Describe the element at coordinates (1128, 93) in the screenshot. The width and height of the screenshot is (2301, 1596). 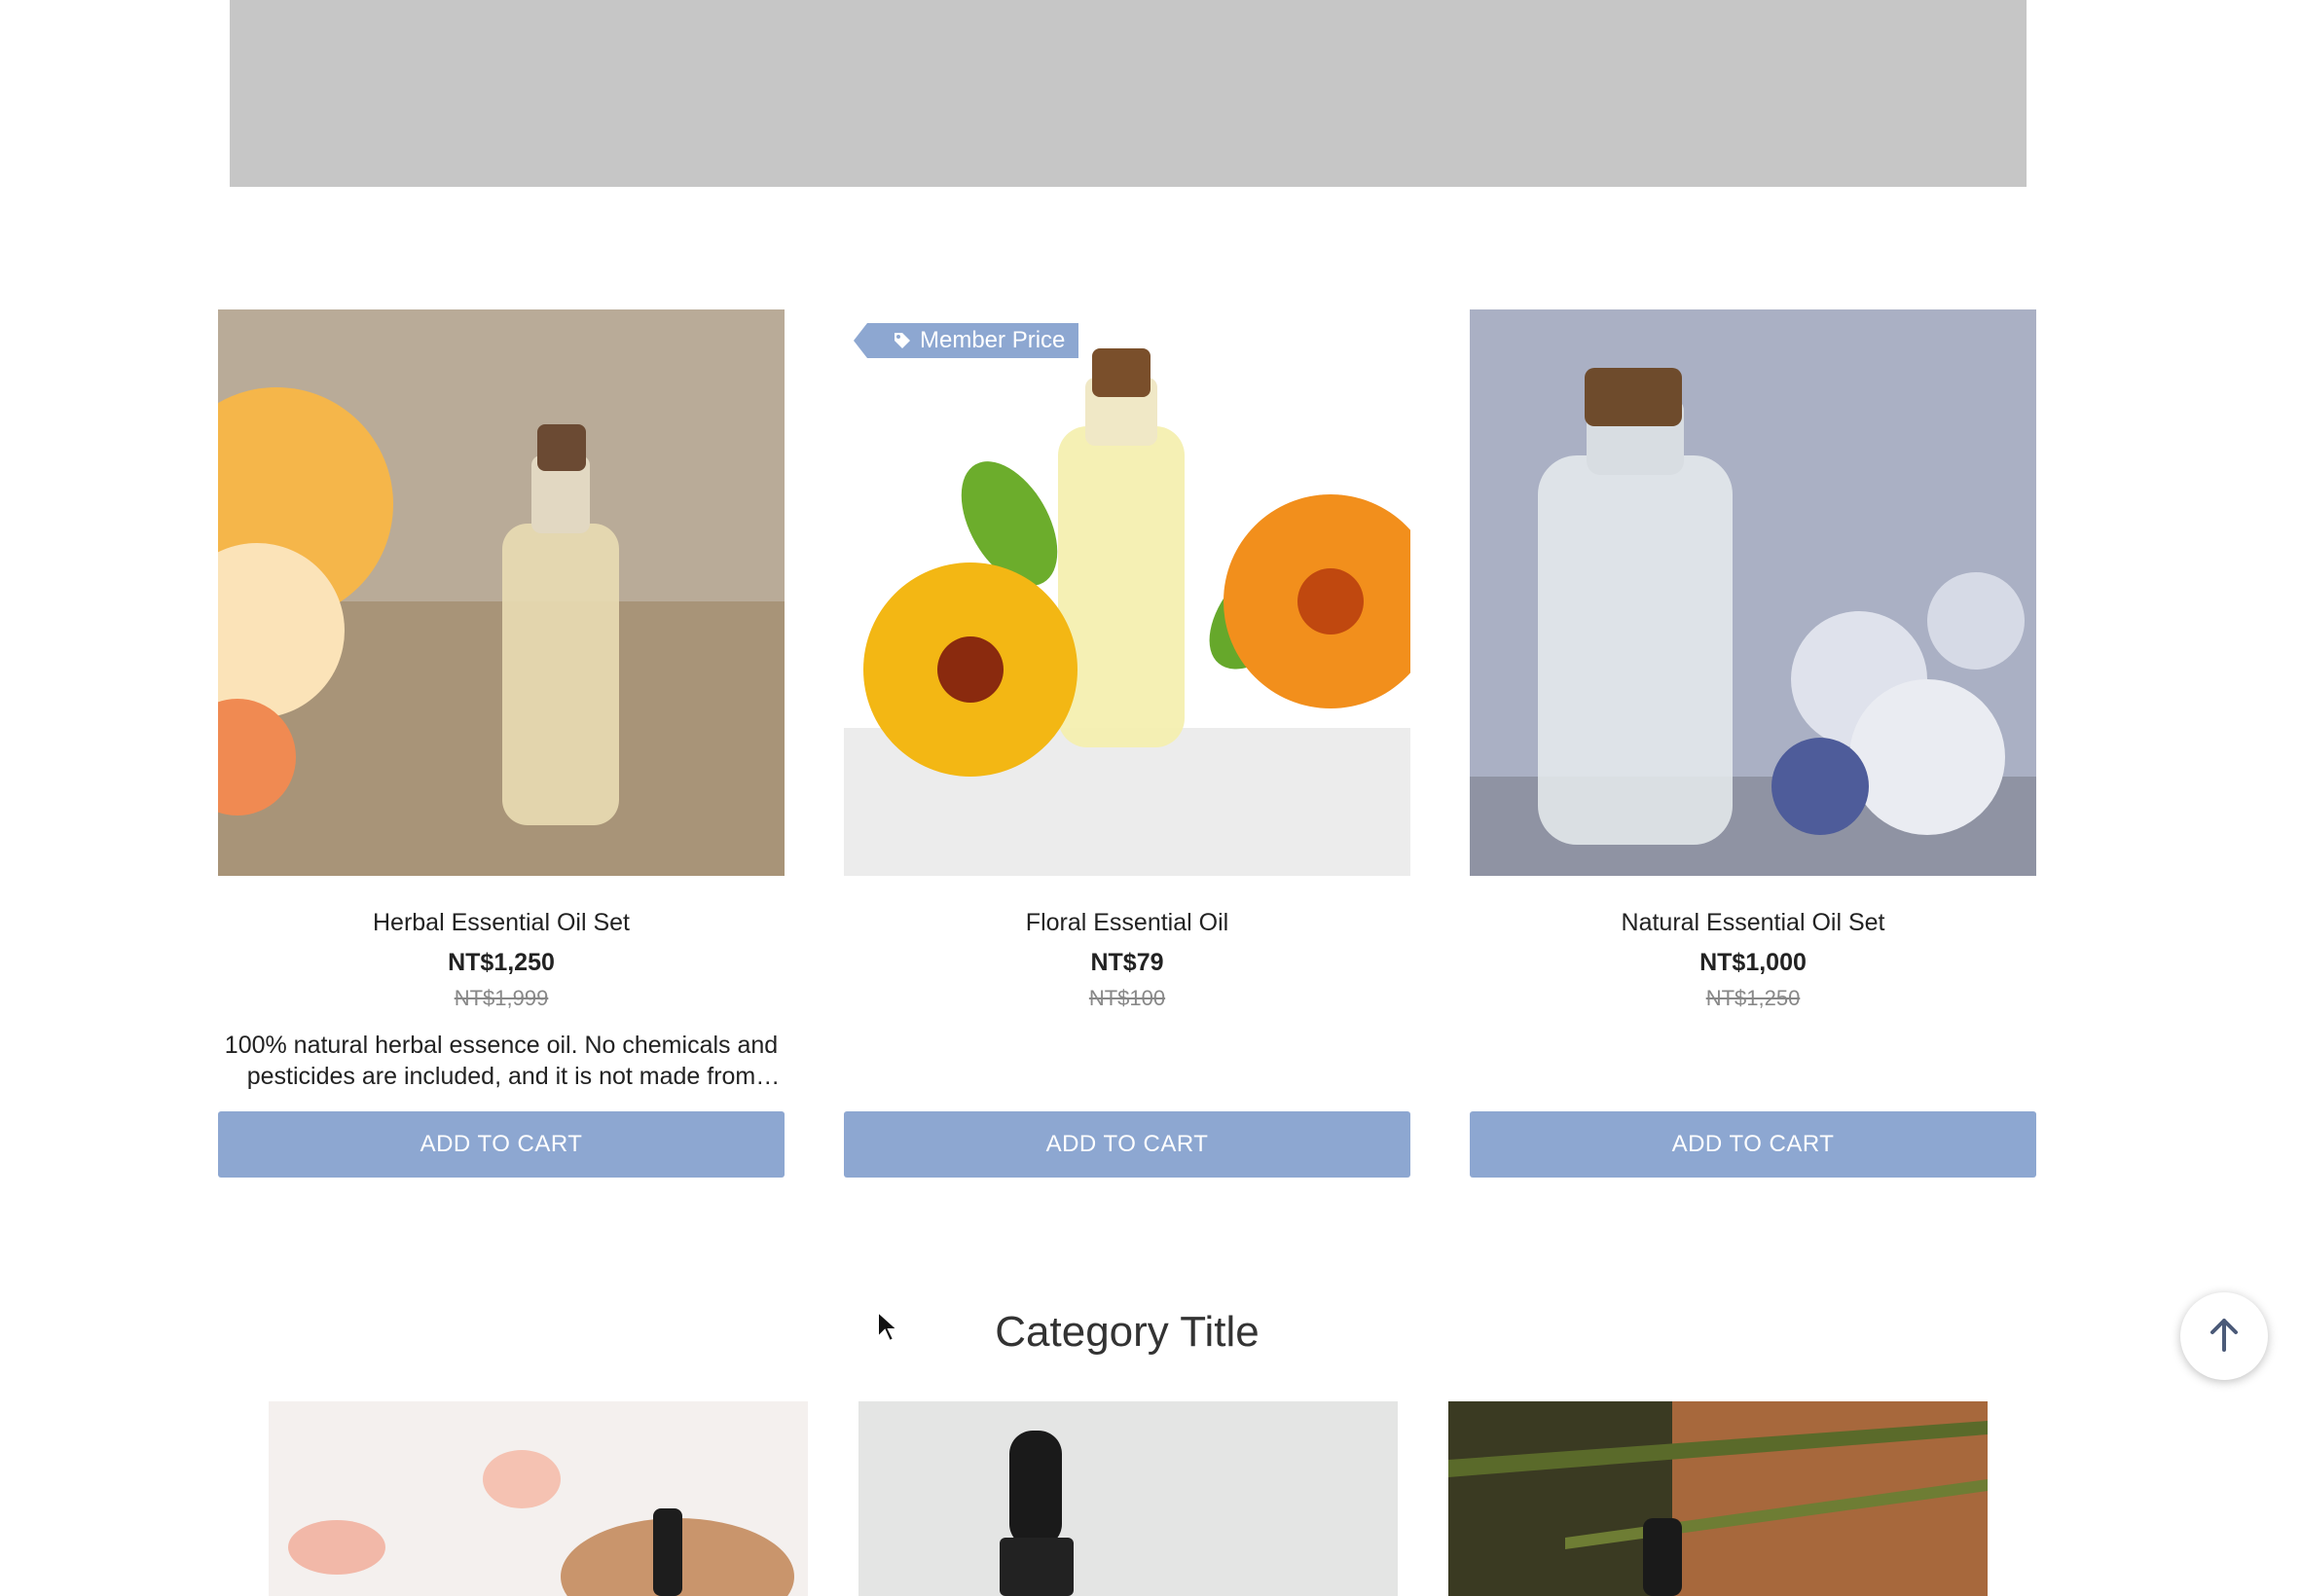
I see `banner-placeholder` at that location.